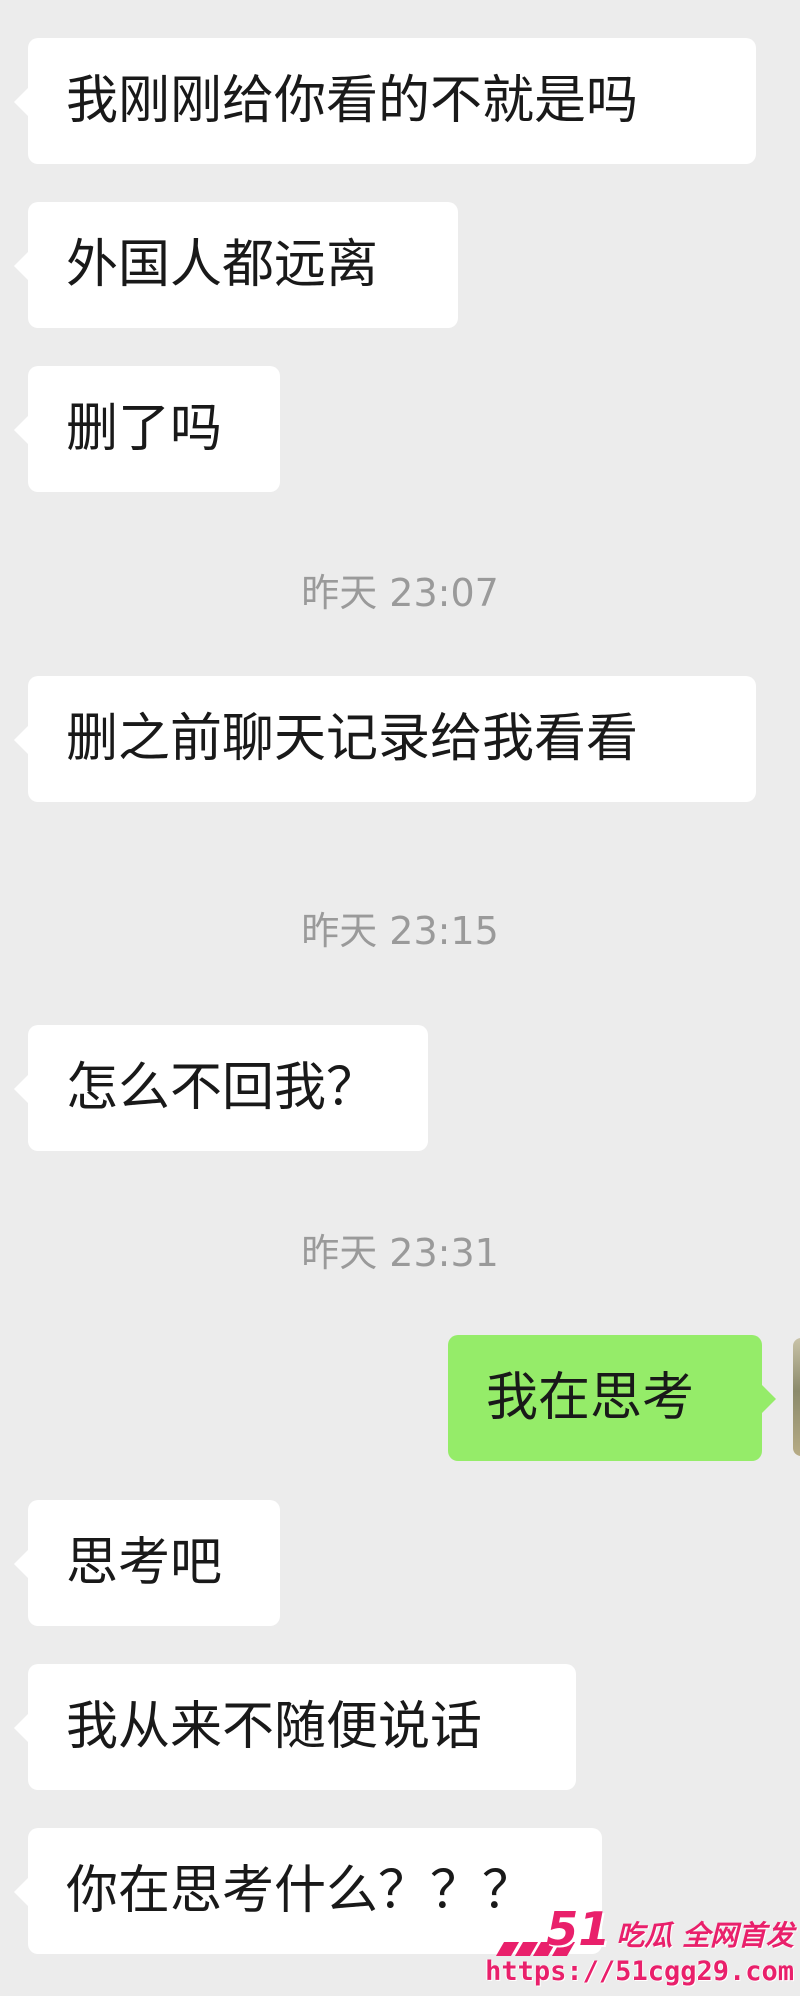 The width and height of the screenshot is (800, 1996). I want to click on message-text: 我在思考, so click(590, 1398).